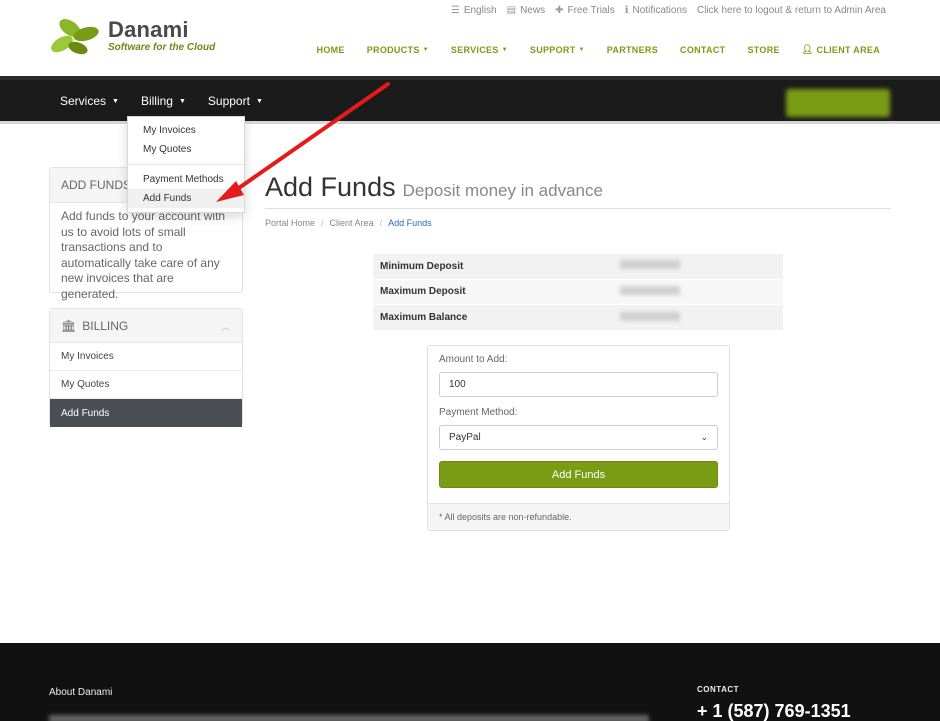 This screenshot has height=721, width=940. What do you see at coordinates (493, 291) in the screenshot?
I see `maximum-deposit-label: Maximum Deposit` at bounding box center [493, 291].